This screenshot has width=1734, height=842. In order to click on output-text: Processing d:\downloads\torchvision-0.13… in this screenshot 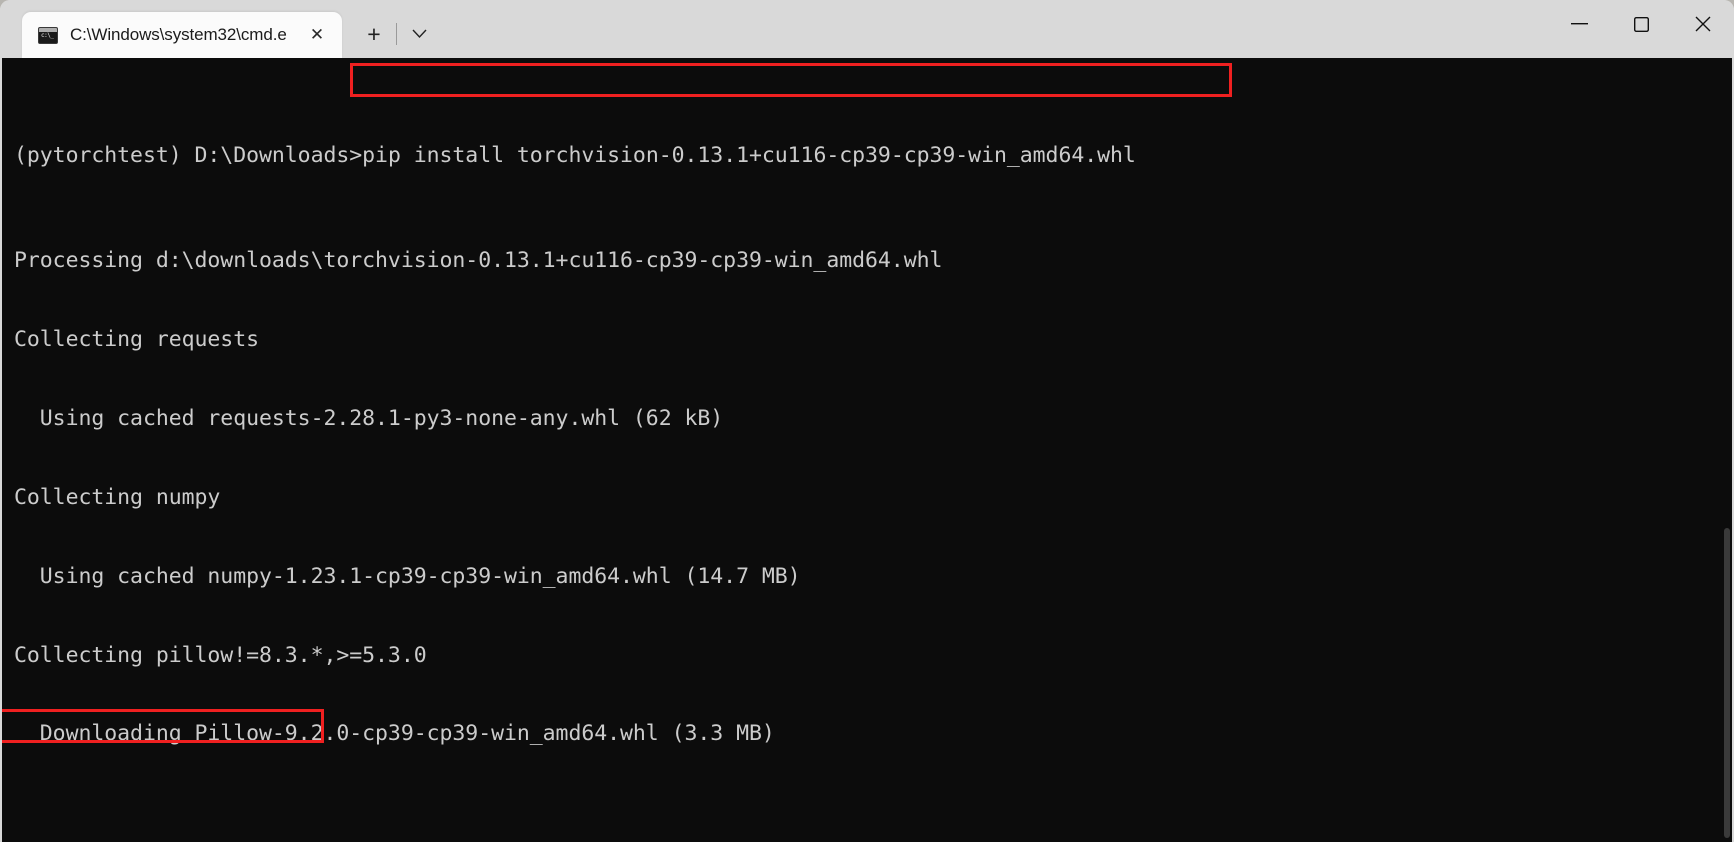, I will do `click(478, 261)`.